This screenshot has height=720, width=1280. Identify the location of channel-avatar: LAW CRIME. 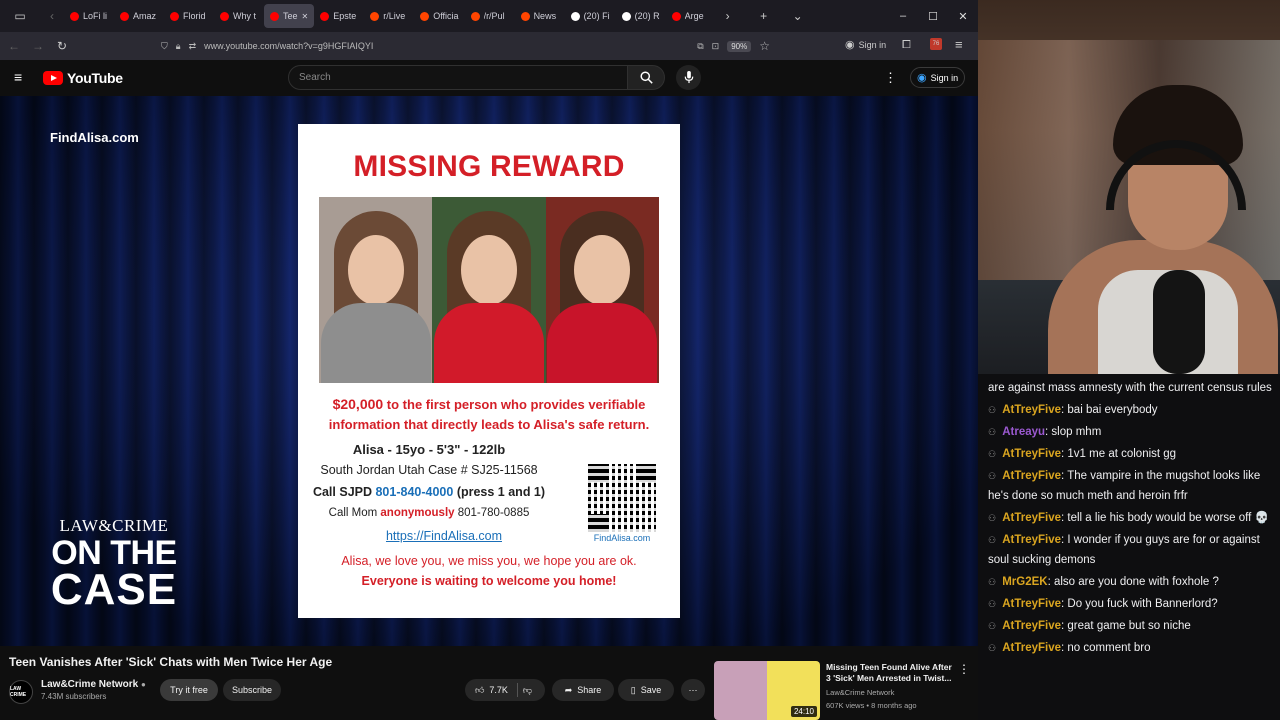
(21, 692).